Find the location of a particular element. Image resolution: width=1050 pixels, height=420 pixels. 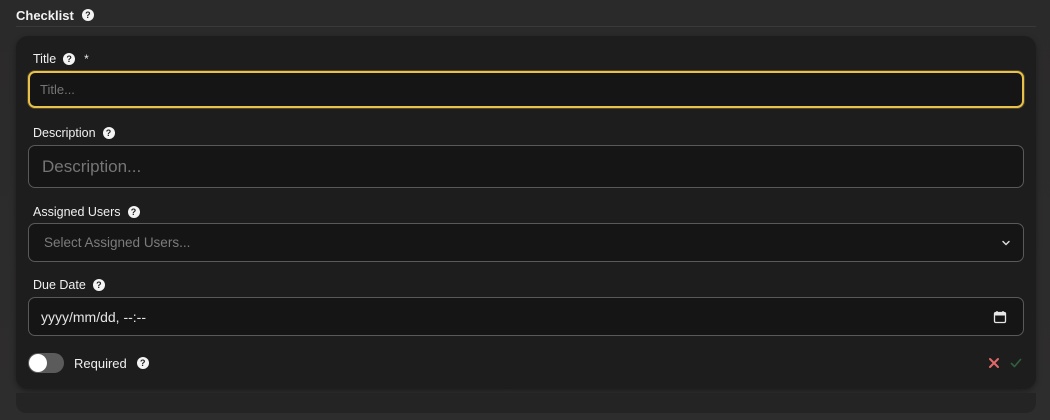

section-title: Checklist is located at coordinates (45, 15).